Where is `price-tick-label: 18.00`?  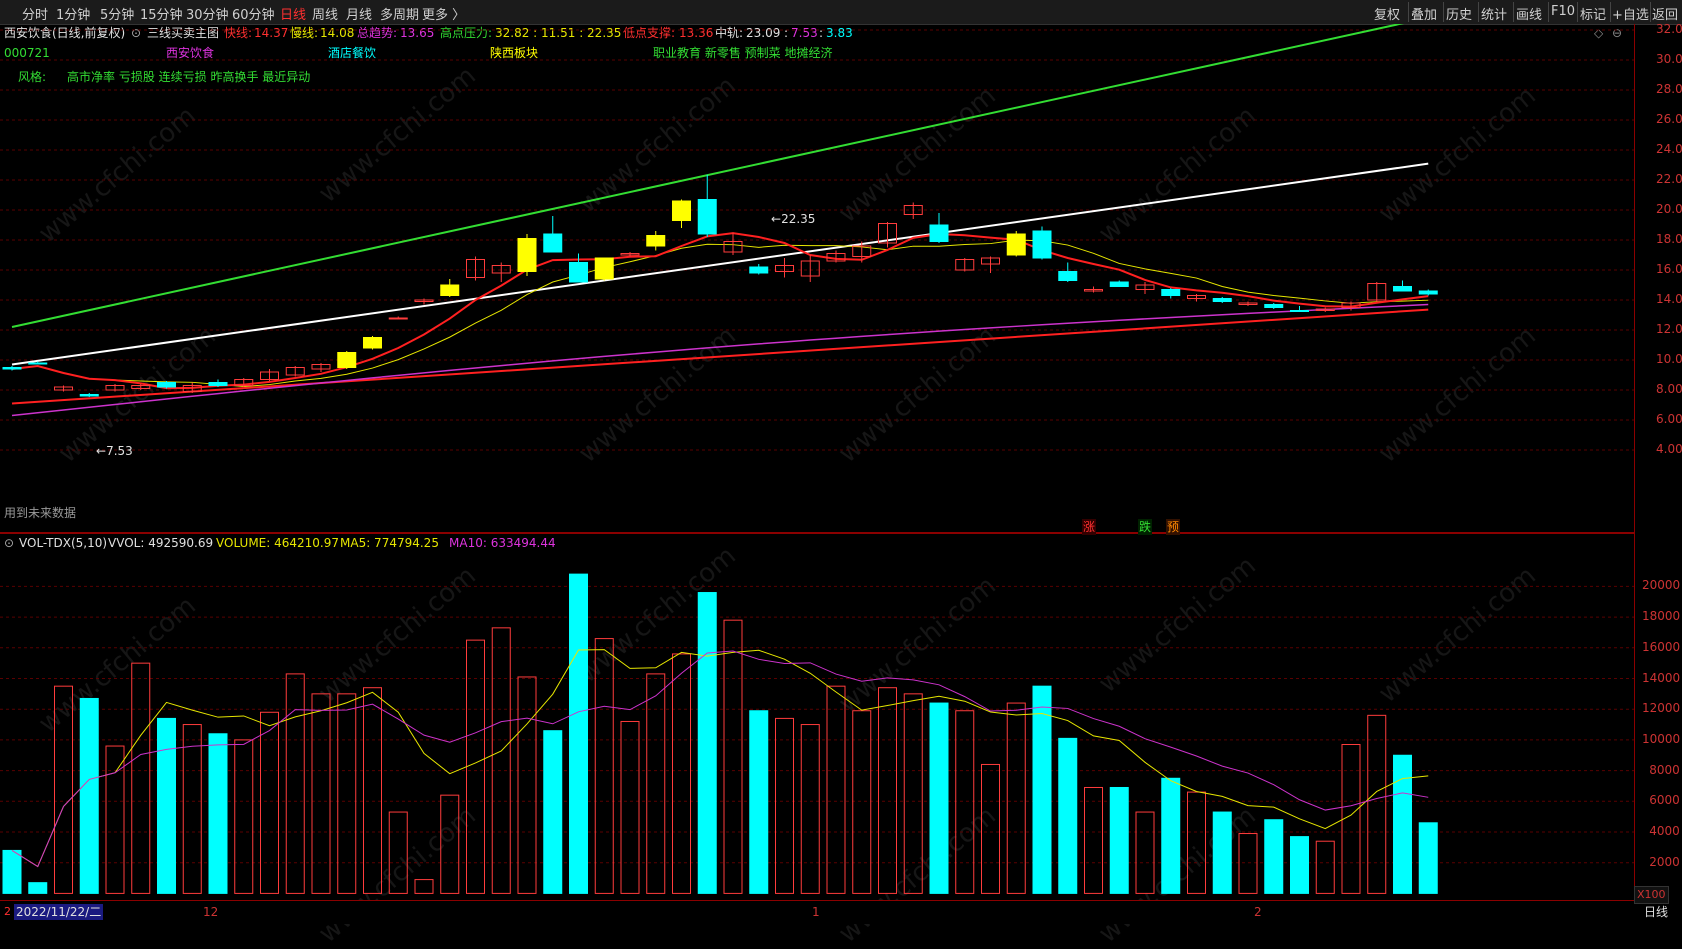
price-tick-label: 18.00 is located at coordinates (1669, 239).